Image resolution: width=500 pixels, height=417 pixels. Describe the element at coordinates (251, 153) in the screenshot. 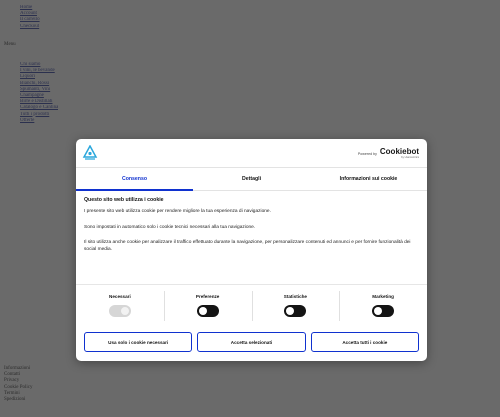

I see `dialog-header: Powered by Cookiebot by Usercentrics` at that location.